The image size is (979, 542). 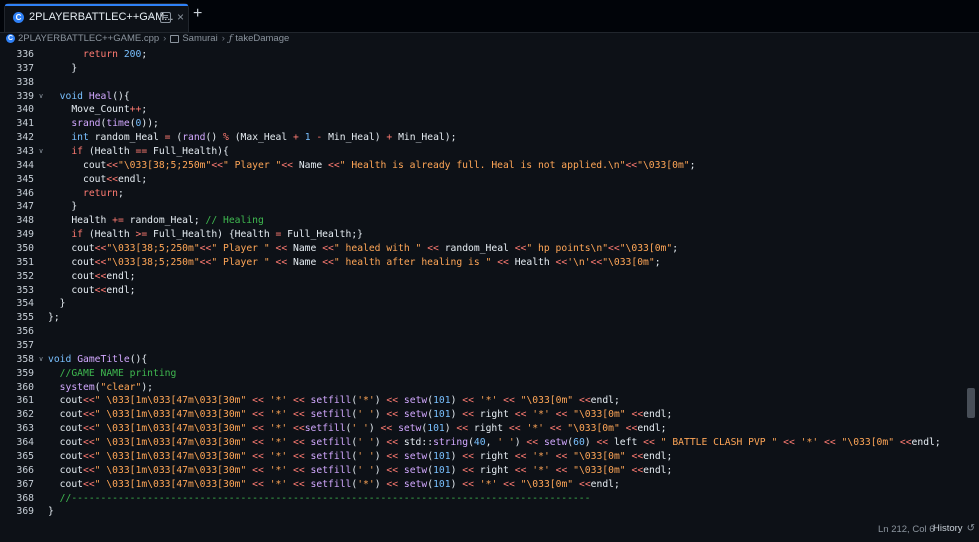 What do you see at coordinates (118, 124) in the screenshot?
I see `code-token: time` at bounding box center [118, 124].